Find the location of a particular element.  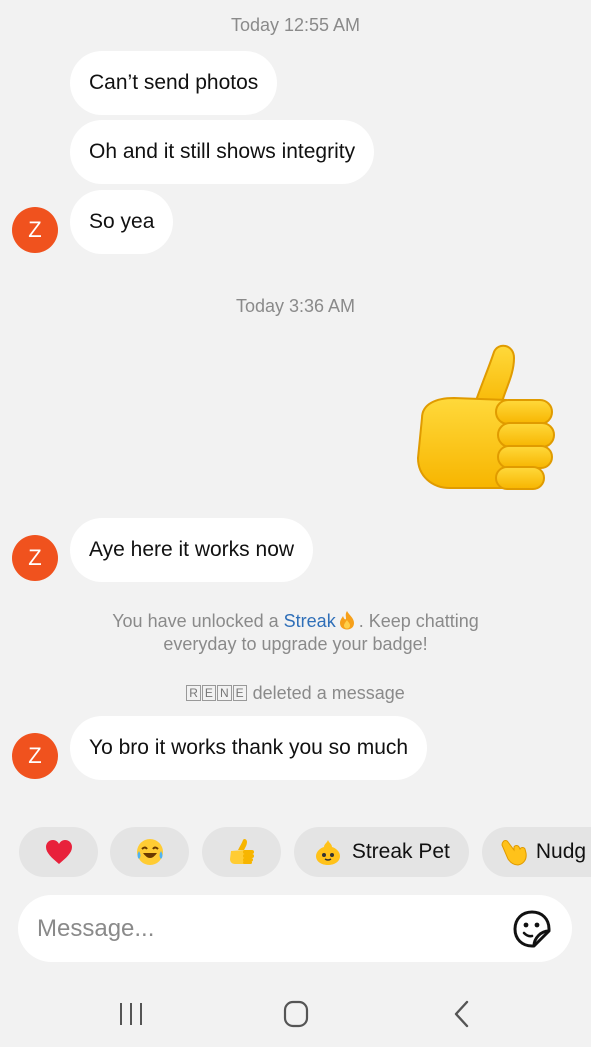

chip-label: Streak Pet is located at coordinates (400, 851).